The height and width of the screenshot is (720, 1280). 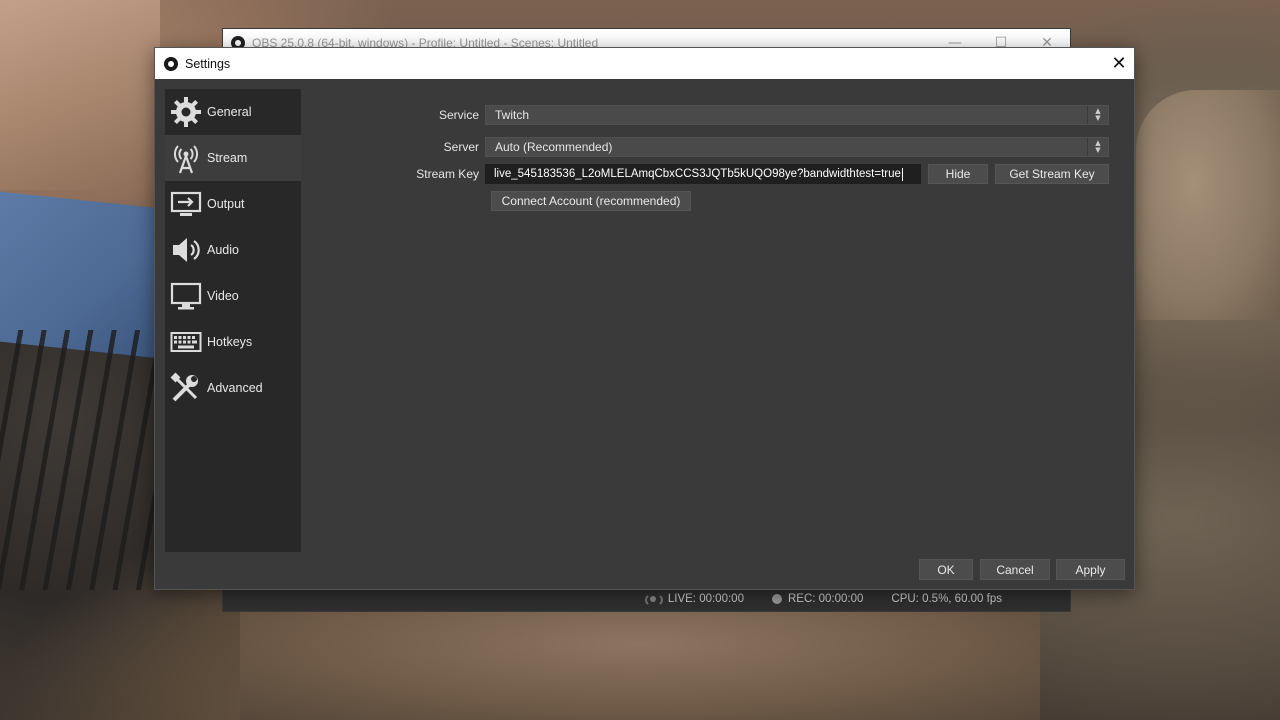 What do you see at coordinates (186, 112) in the screenshot?
I see `gear-icon` at bounding box center [186, 112].